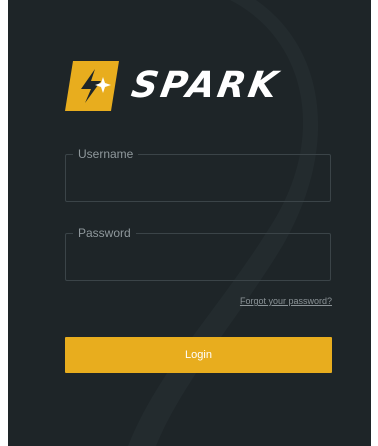 Image resolution: width=378 pixels, height=446 pixels. I want to click on username-field: Username, so click(198, 174).